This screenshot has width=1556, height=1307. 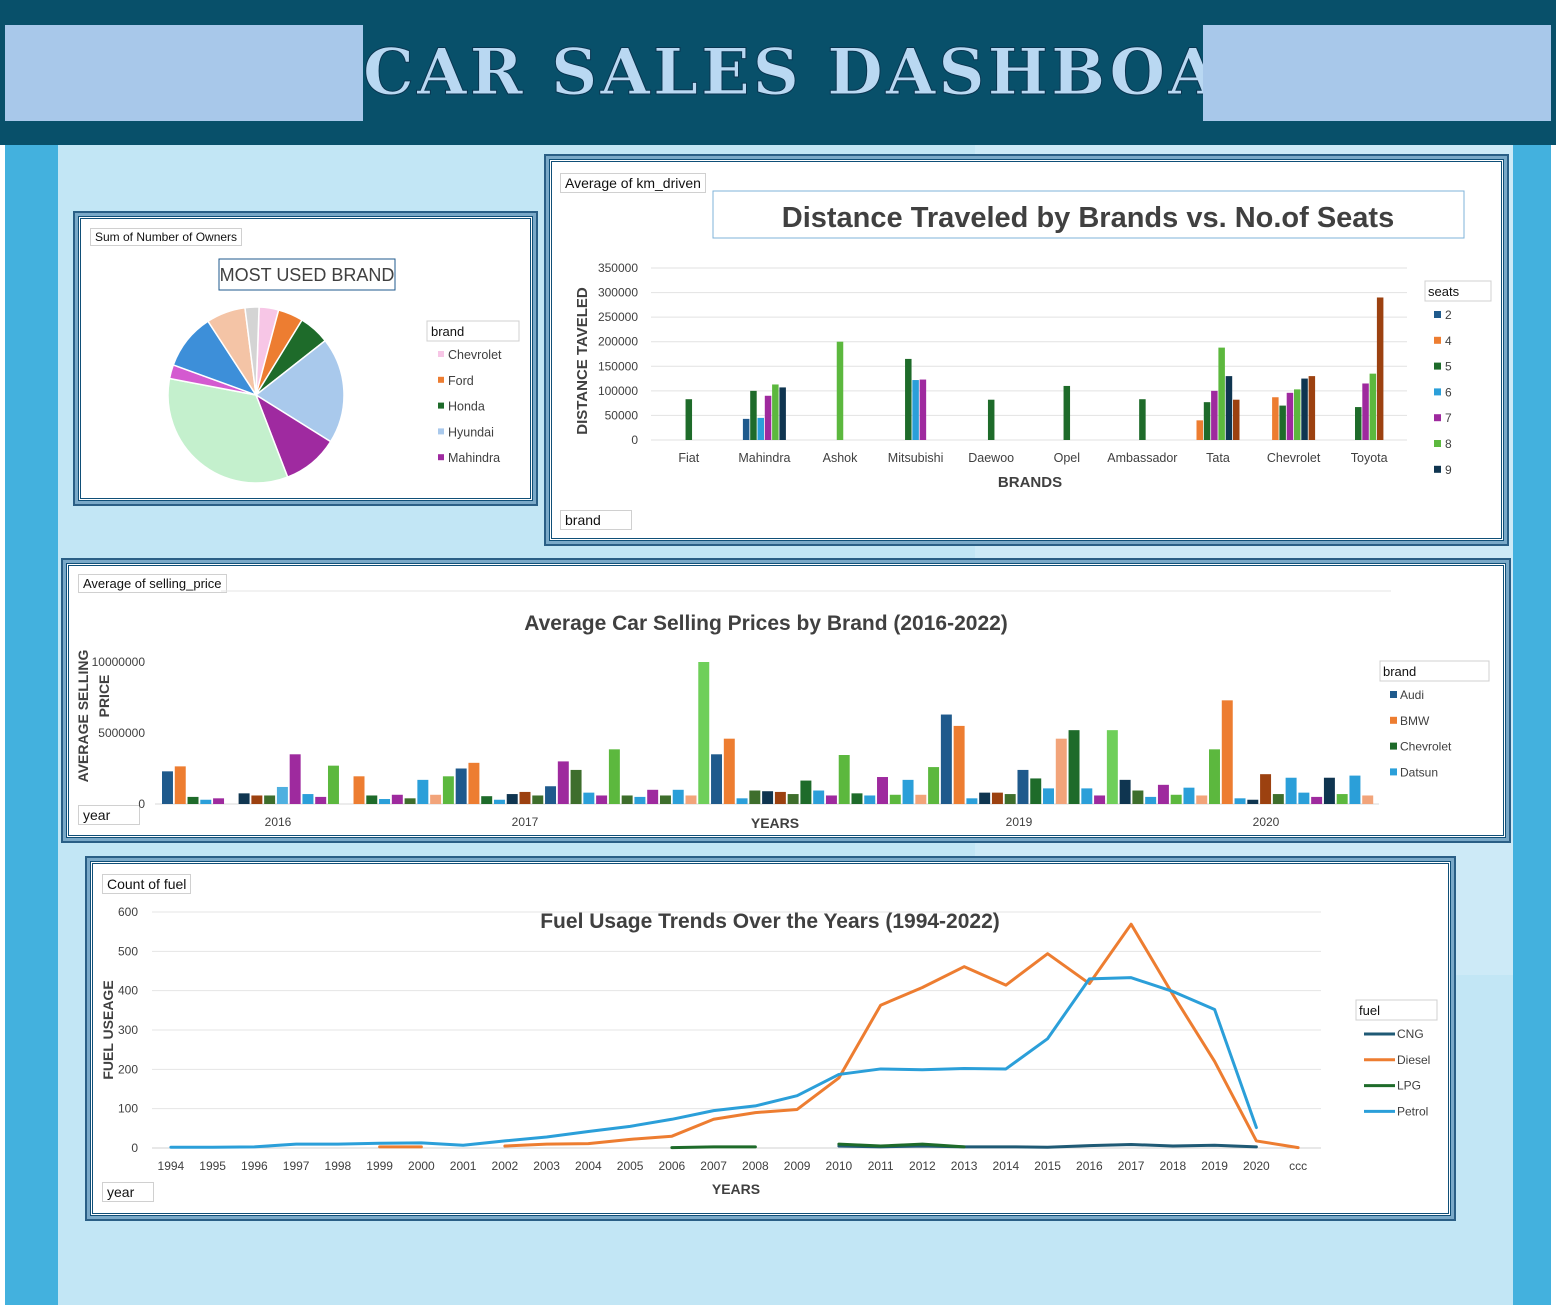 What do you see at coordinates (128, 951) in the screenshot?
I see `line-ytick: 500` at bounding box center [128, 951].